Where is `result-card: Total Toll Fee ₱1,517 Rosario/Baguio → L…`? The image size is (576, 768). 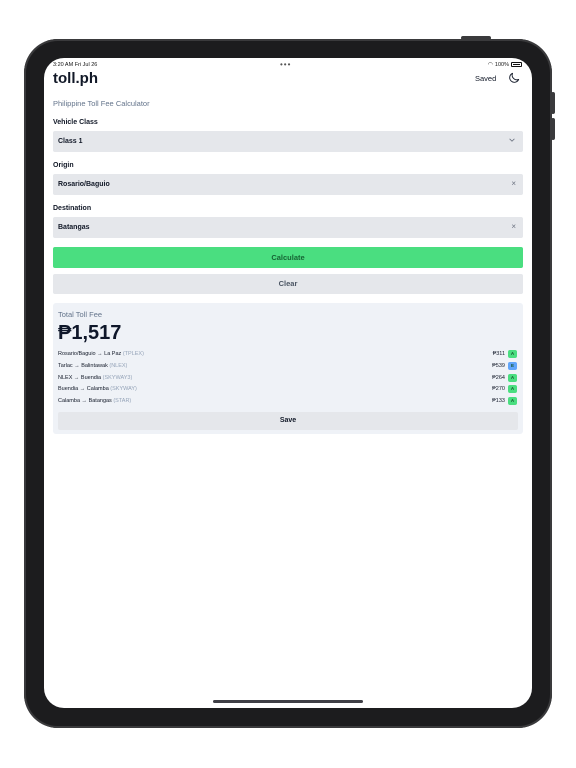
result-card: Total Toll Fee ₱1,517 Rosario/Baguio → L… is located at coordinates (288, 368).